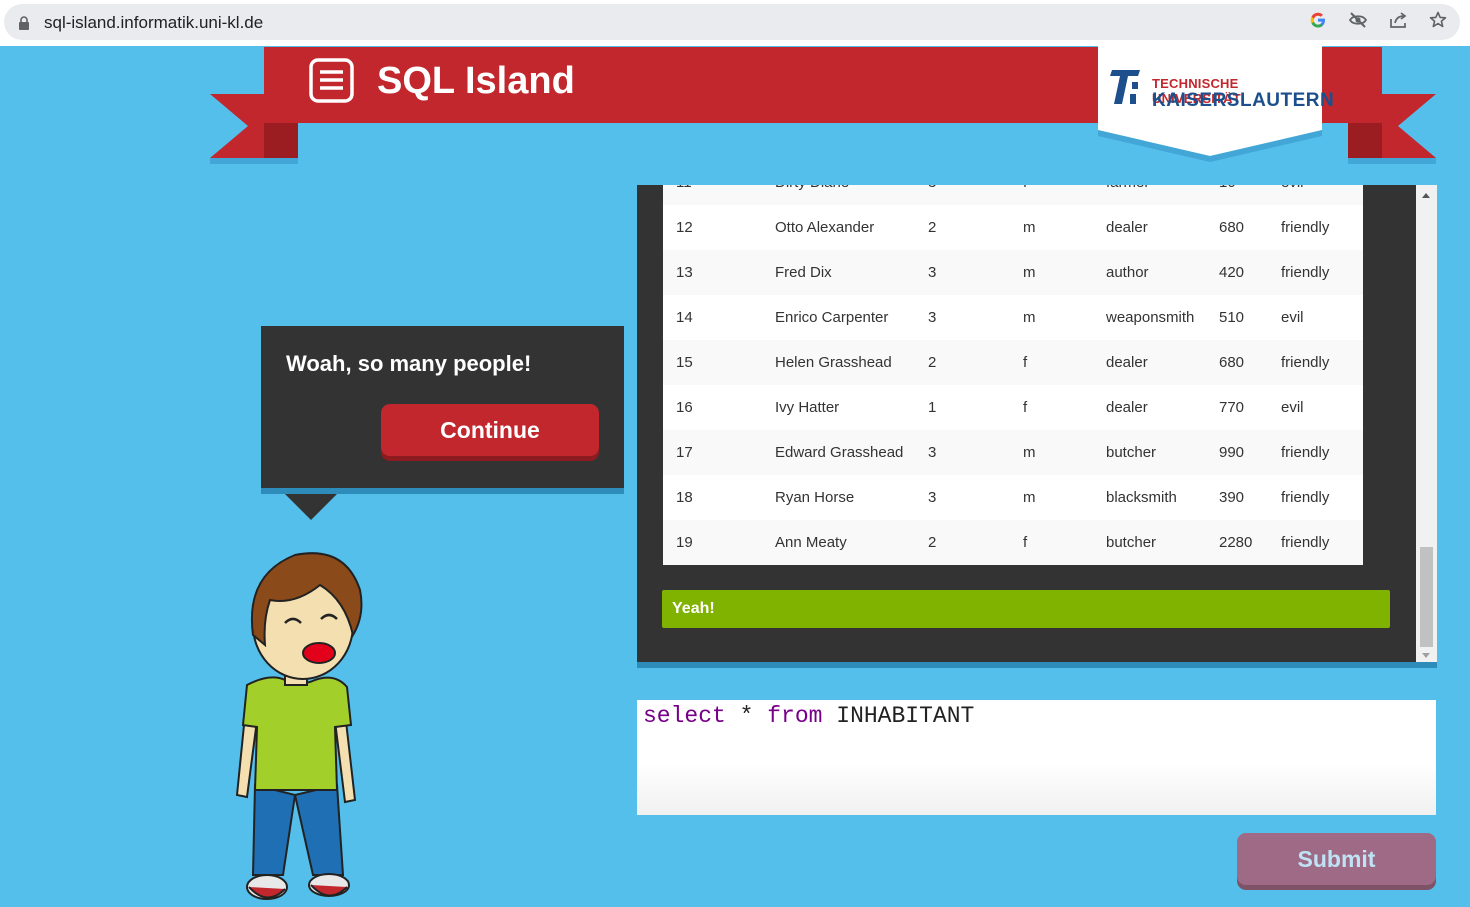  Describe the element at coordinates (1216, 88) in the screenshot. I see `university-logo: TECHNISCHE UNIVERSITÄT KAISERSLAUTERN` at that location.